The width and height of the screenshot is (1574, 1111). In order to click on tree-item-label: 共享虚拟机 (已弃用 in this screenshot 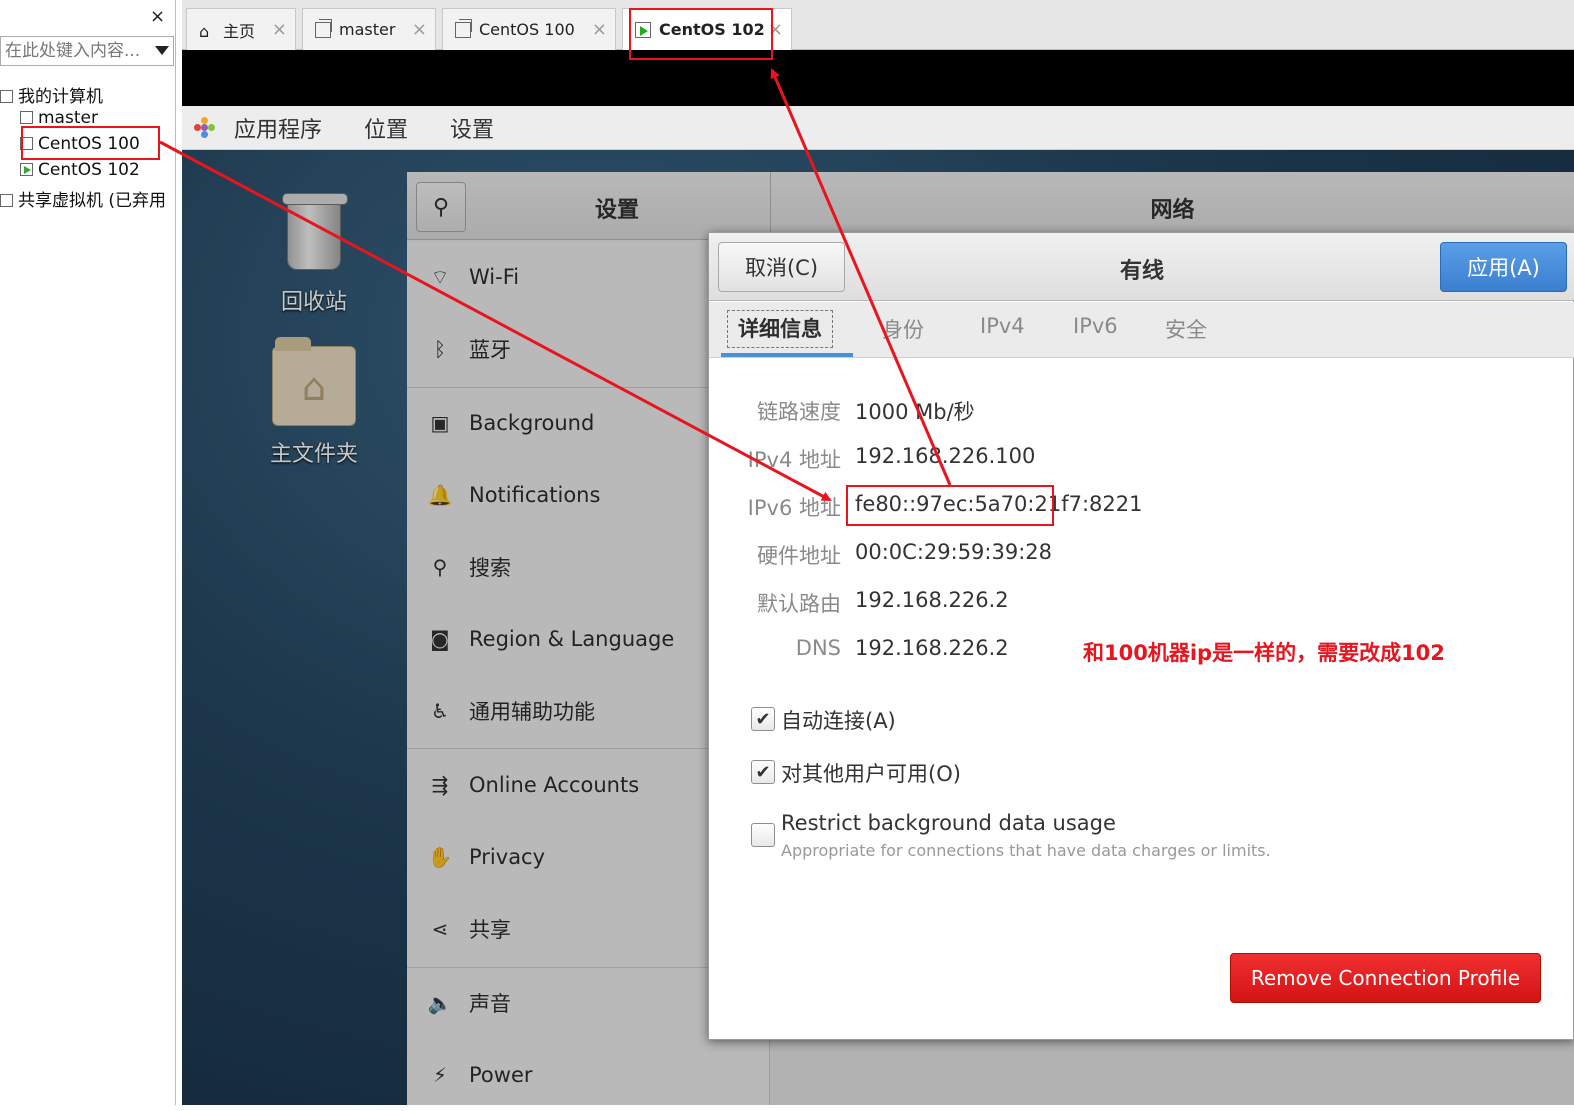, I will do `click(92, 201)`.